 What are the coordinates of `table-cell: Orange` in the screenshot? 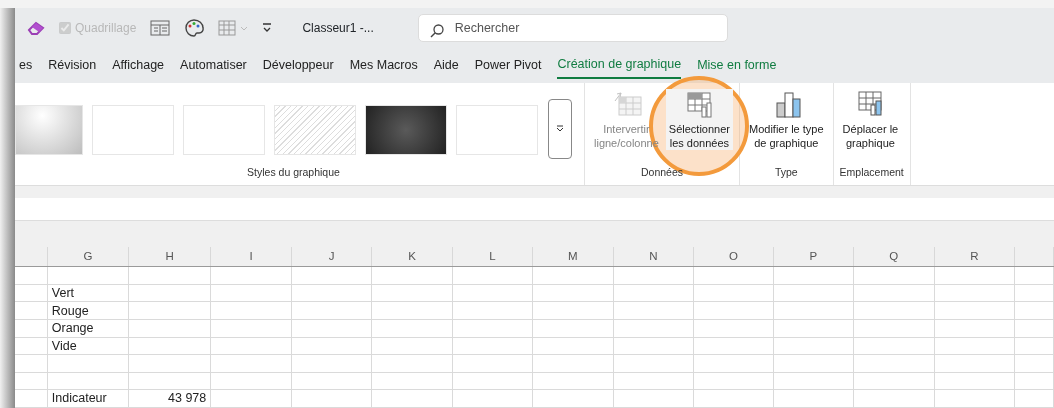 It's located at (88, 328).